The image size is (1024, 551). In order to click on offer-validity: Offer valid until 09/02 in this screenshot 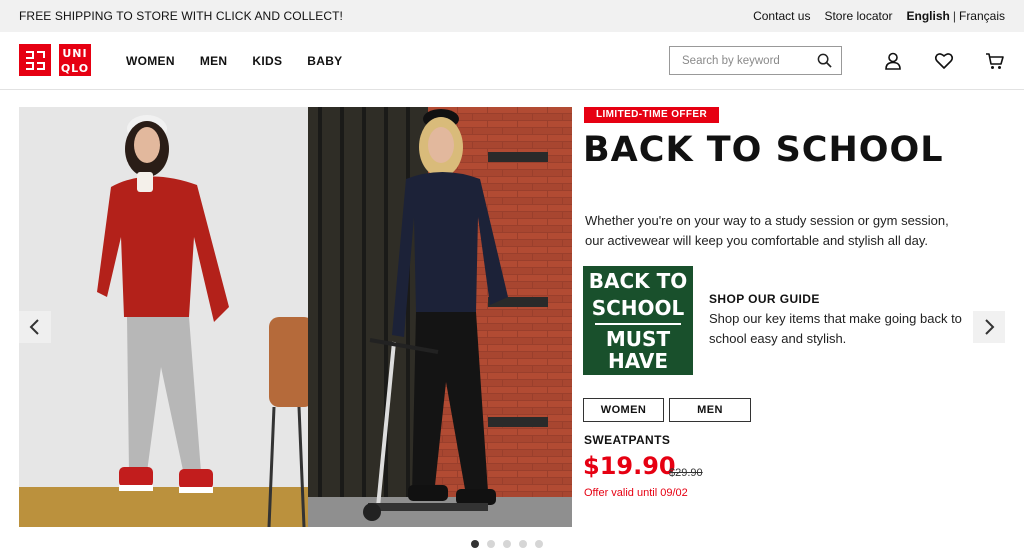, I will do `click(636, 493)`.